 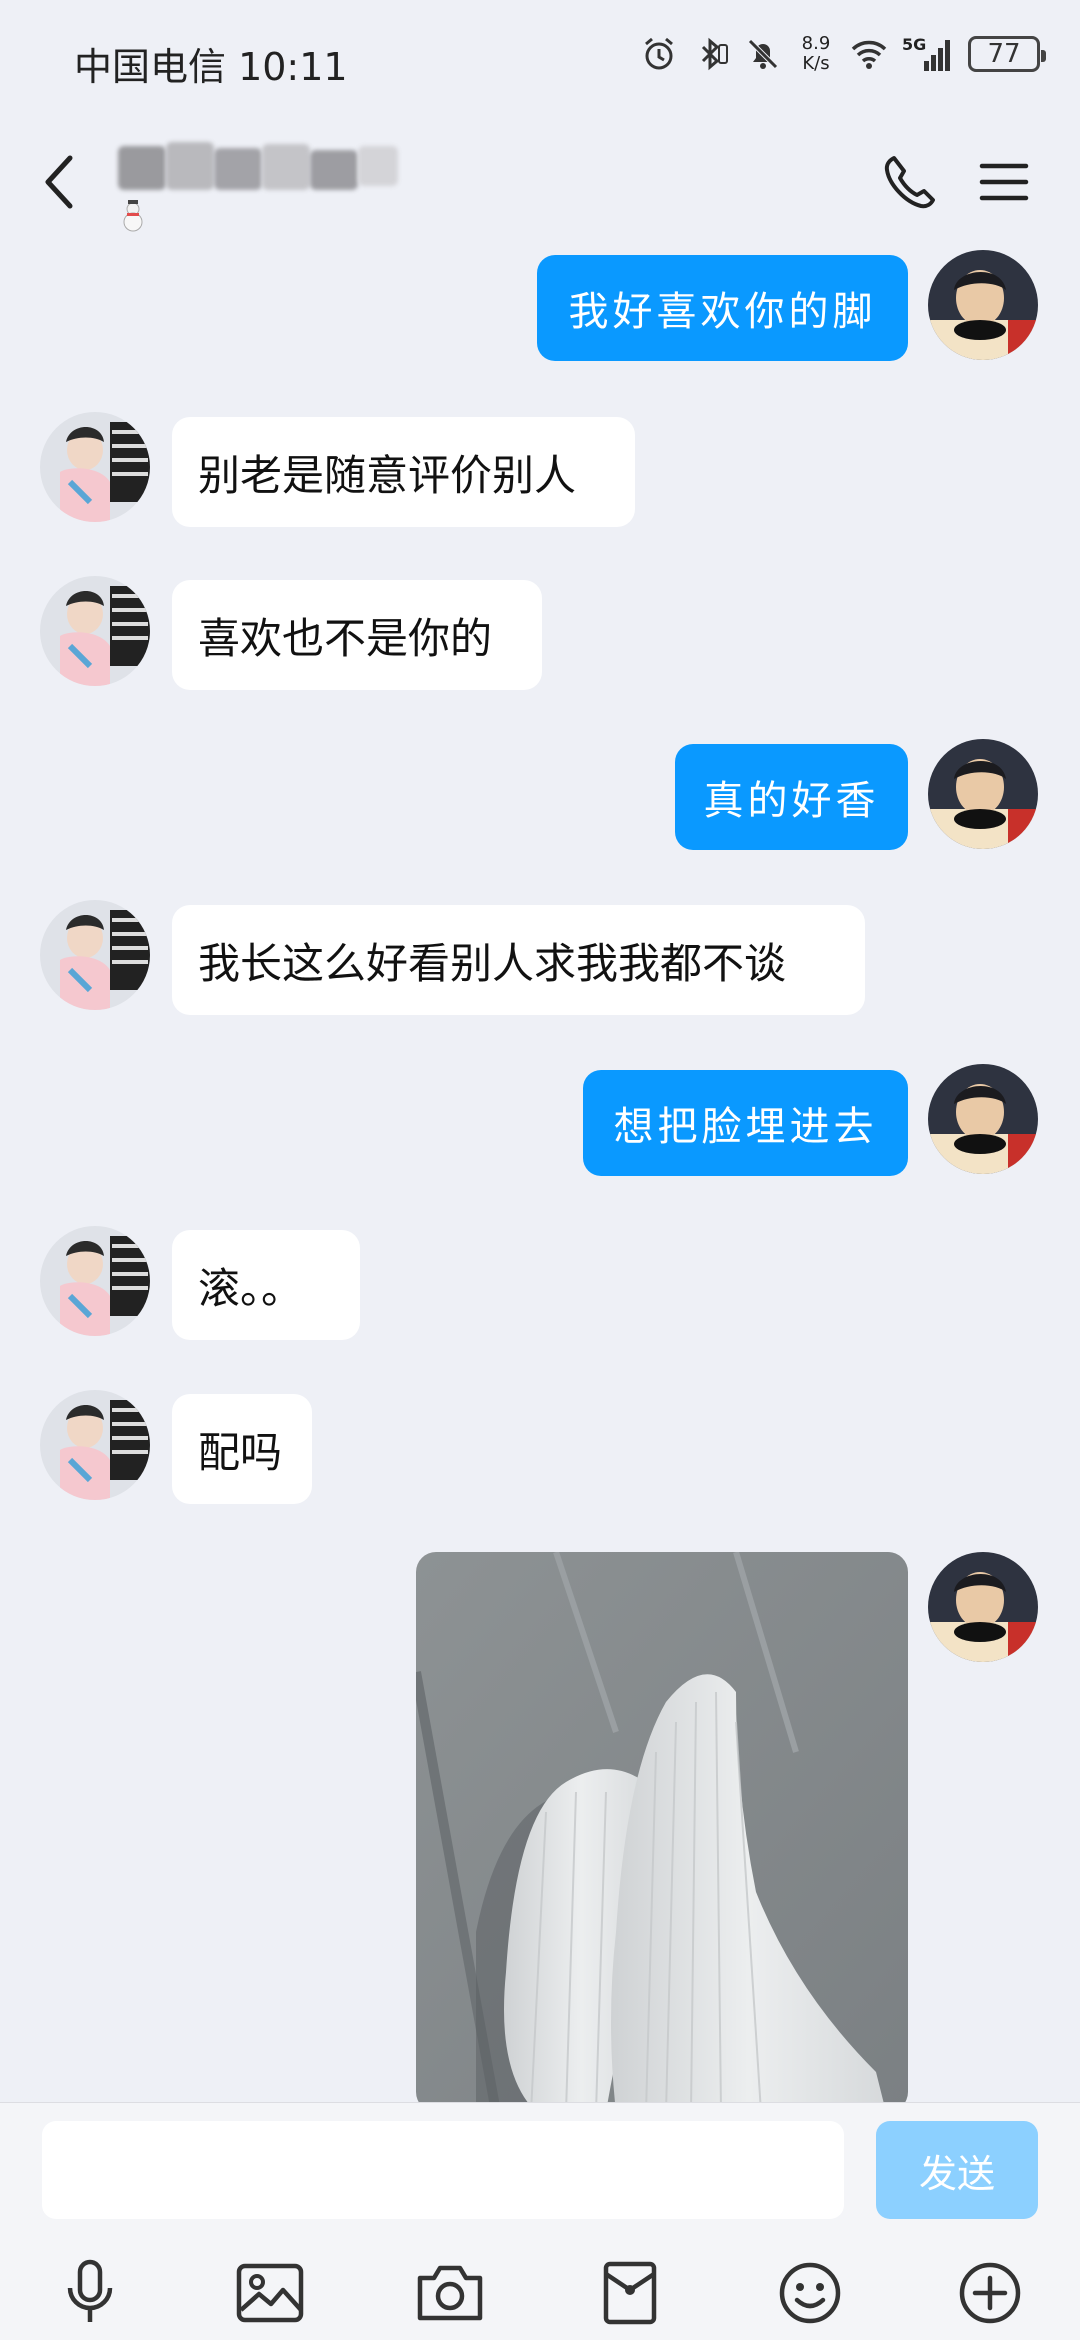 I want to click on back-arrow-icon, so click(x=59, y=182).